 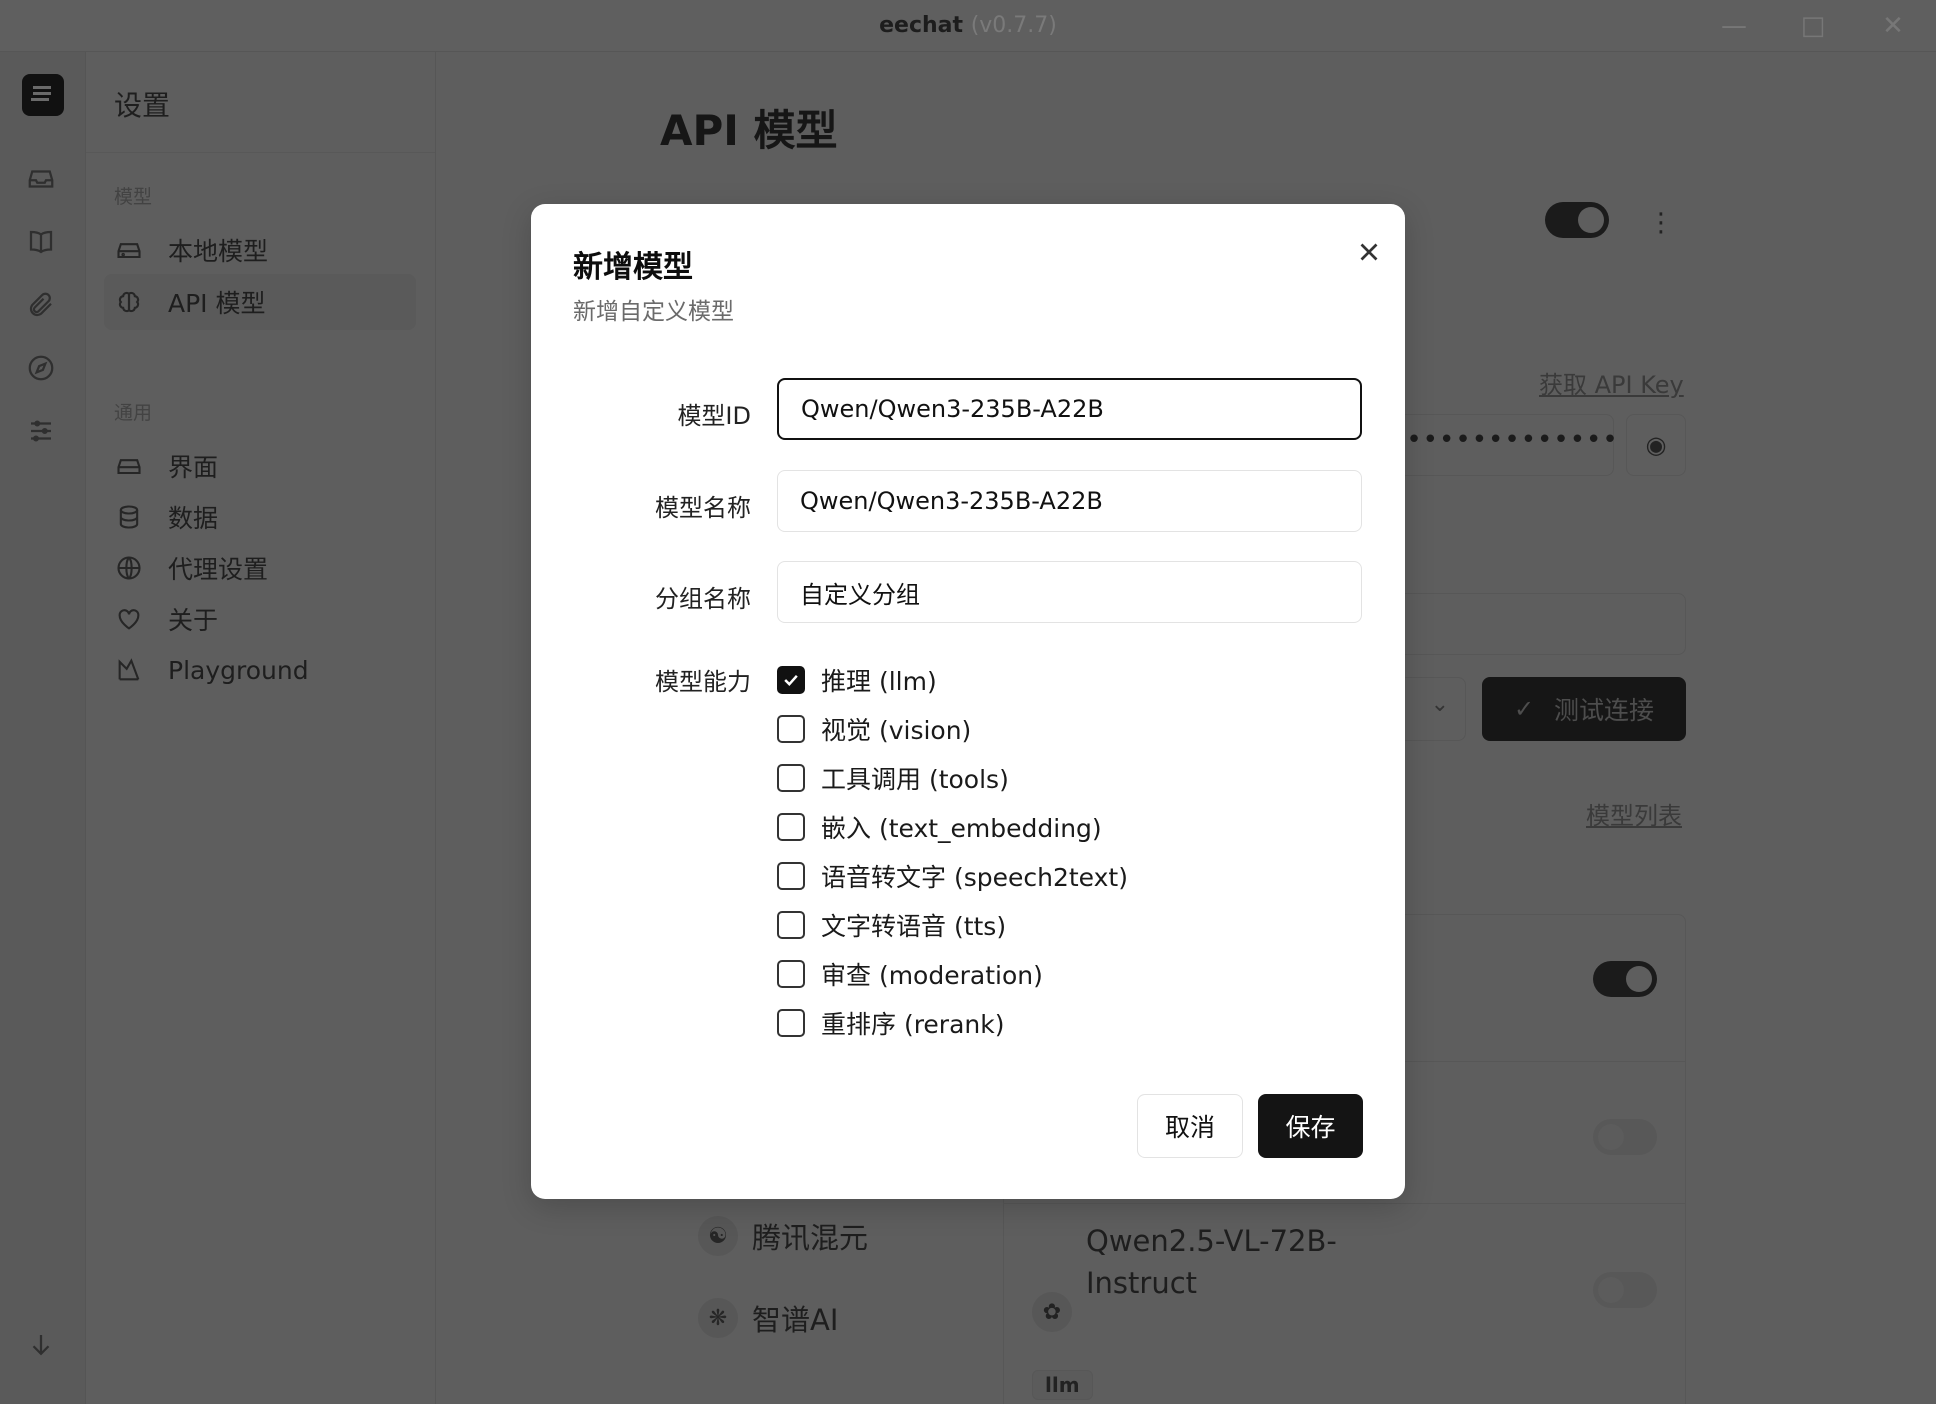 What do you see at coordinates (218, 569) in the screenshot?
I see `sidebar-item-label: 代理设置` at bounding box center [218, 569].